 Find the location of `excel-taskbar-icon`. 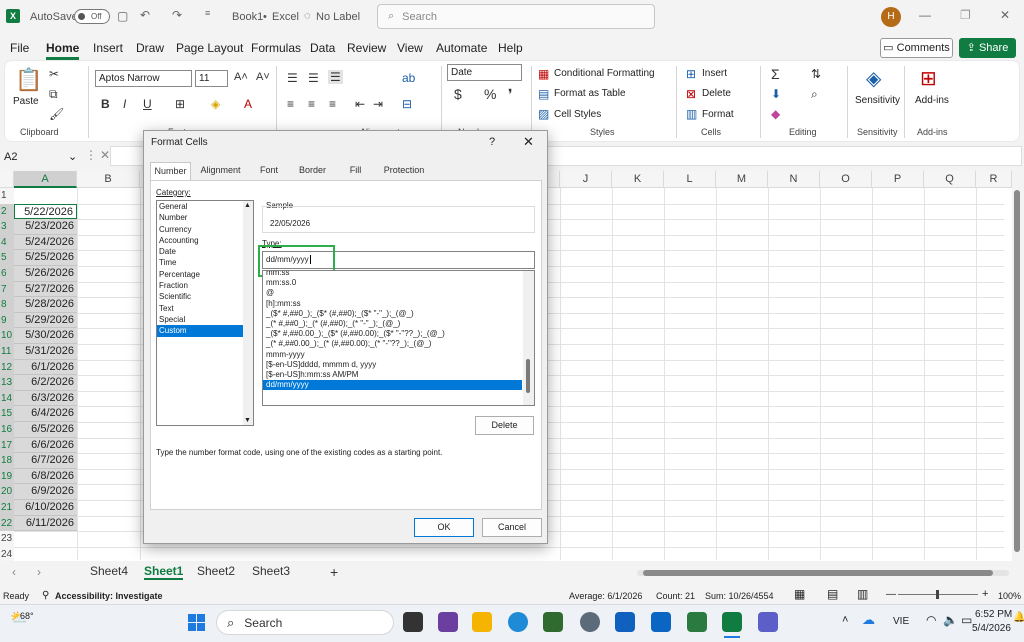

excel-taskbar-icon is located at coordinates (732, 622).